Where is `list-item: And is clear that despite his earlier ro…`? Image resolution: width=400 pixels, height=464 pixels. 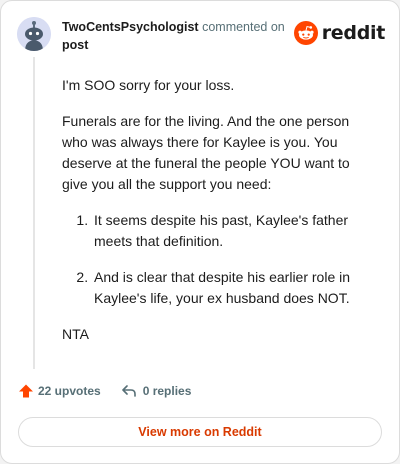 list-item: And is clear that despite his earlier ro… is located at coordinates (232, 288).